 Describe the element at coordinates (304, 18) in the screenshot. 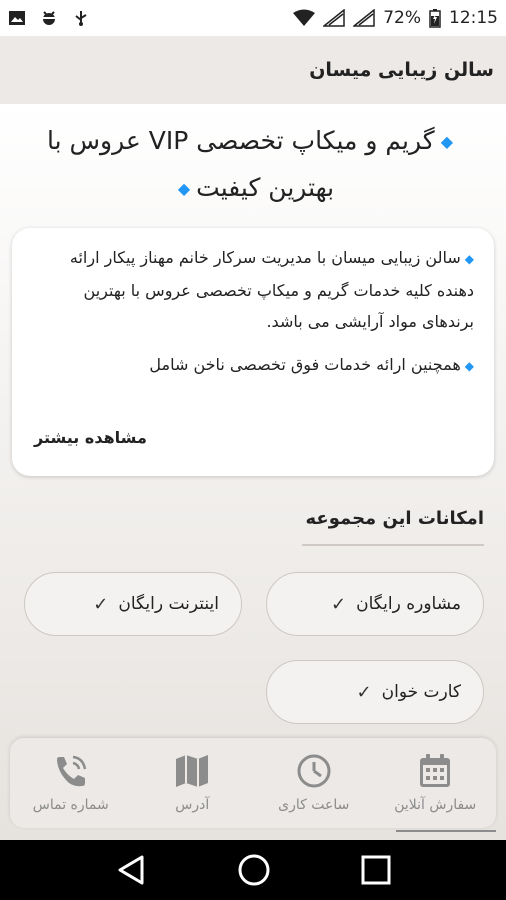

I see `wifi-icon` at that location.